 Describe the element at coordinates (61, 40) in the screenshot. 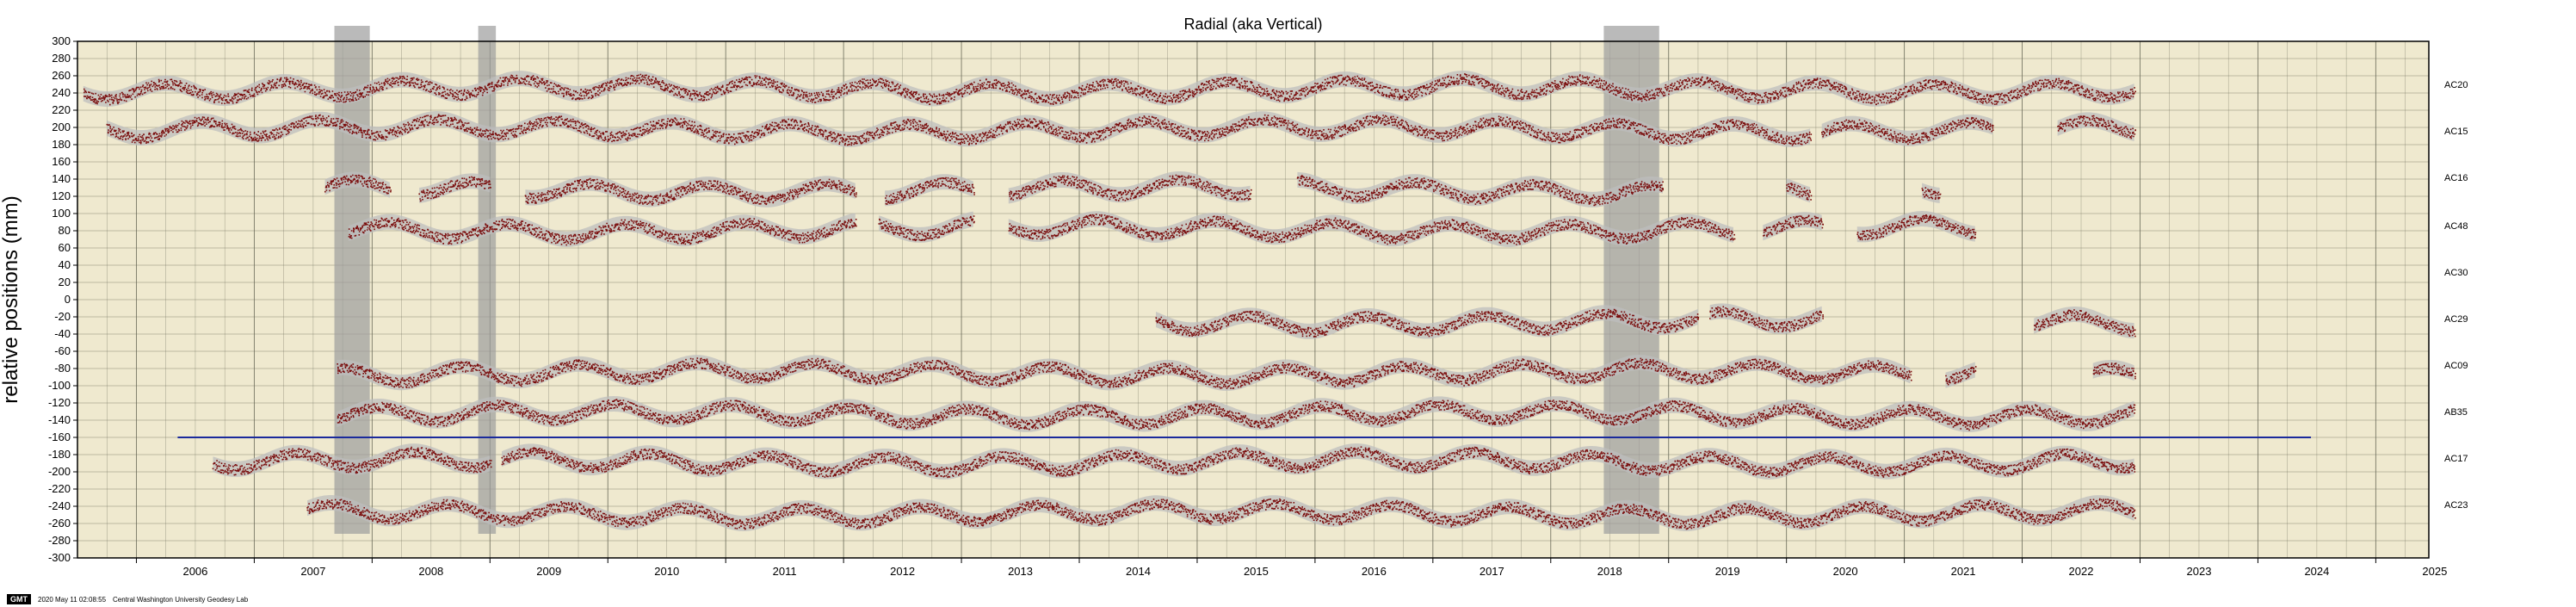

I see `y-tick-label: 300` at that location.